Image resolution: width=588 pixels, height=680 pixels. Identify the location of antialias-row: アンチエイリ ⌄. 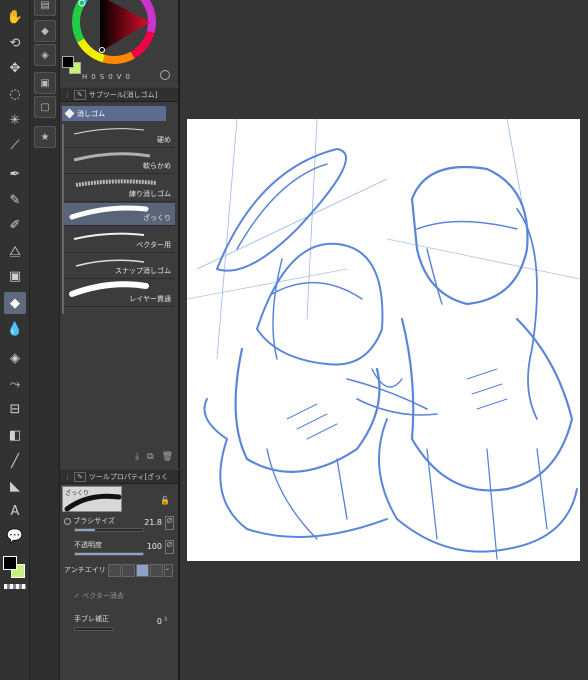
(120, 572).